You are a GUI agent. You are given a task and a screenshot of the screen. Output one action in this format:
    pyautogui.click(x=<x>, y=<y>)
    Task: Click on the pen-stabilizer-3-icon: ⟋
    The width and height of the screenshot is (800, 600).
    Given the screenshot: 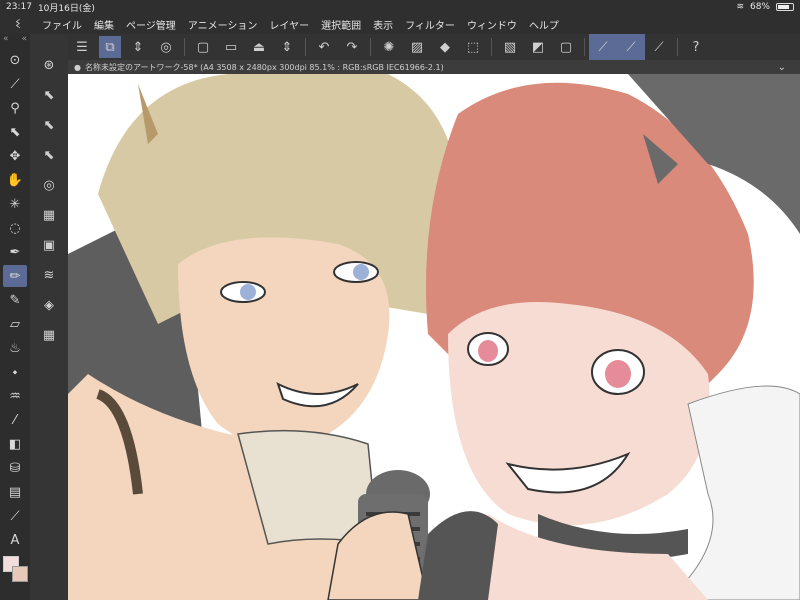 What is the action you would take?
    pyautogui.click(x=659, y=47)
    